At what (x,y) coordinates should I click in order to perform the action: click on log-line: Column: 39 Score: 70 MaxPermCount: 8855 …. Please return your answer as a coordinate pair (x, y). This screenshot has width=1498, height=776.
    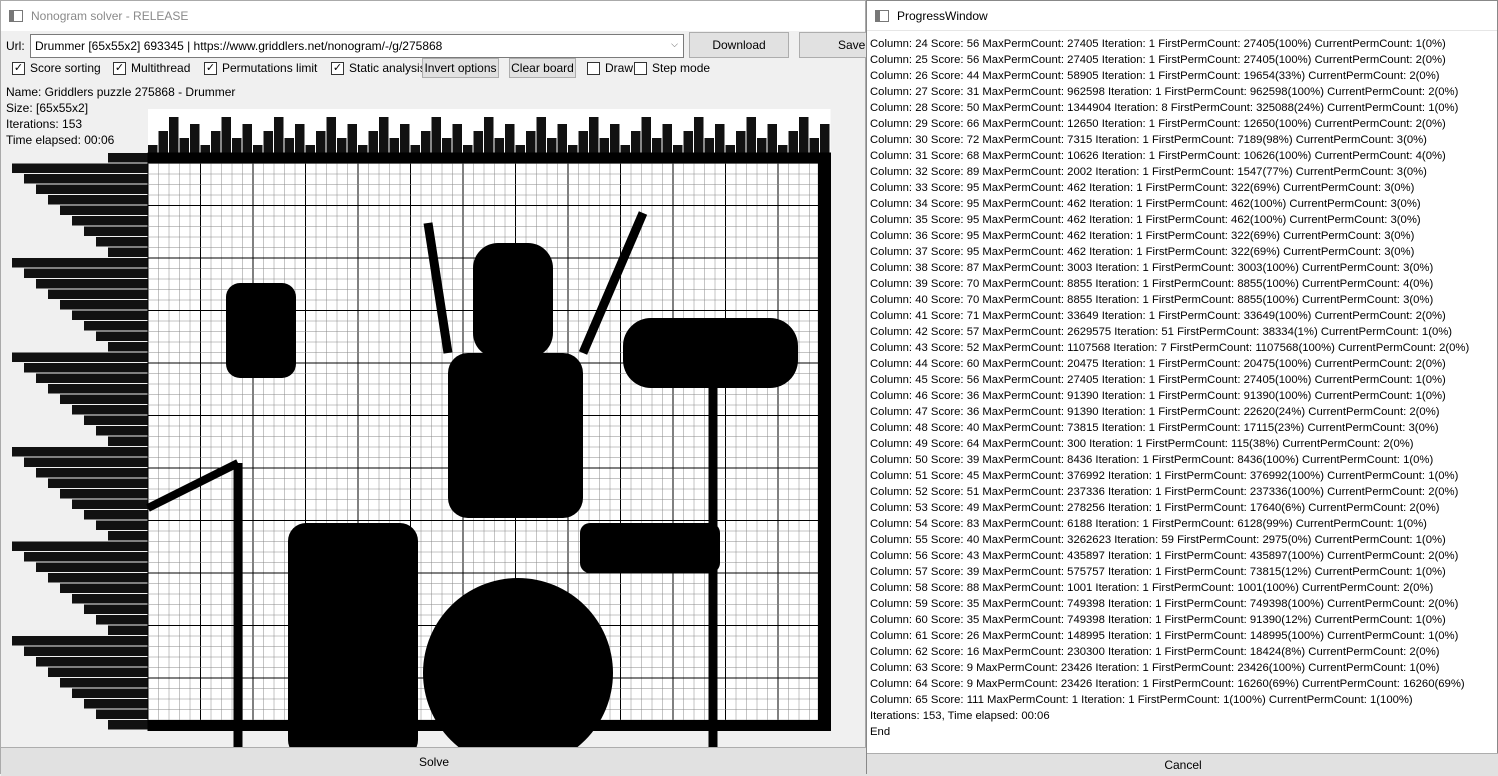
    Looking at the image, I should click on (1152, 284).